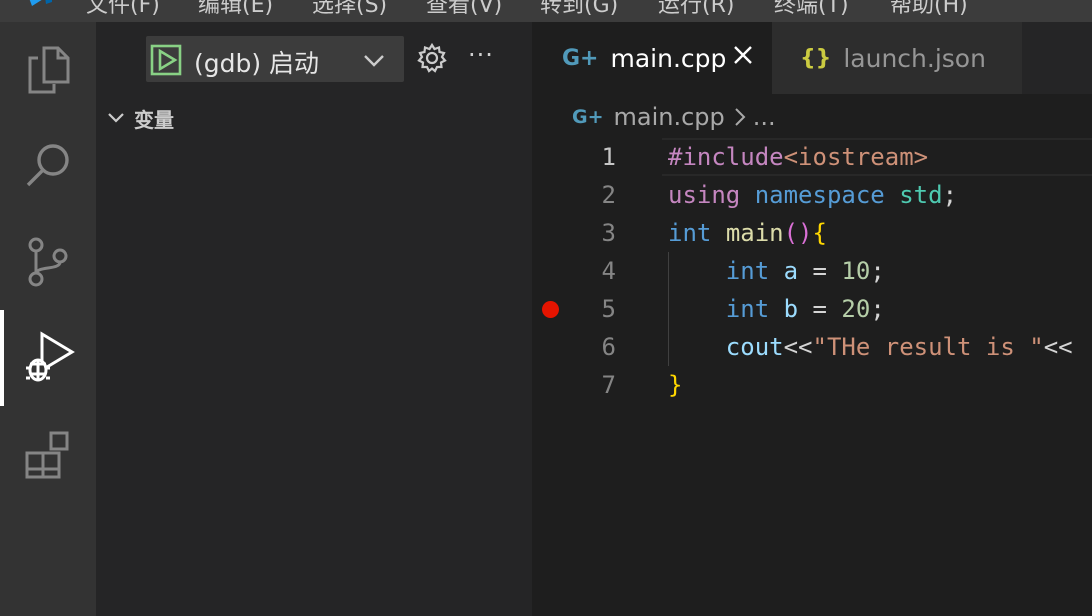 The width and height of the screenshot is (1092, 616). What do you see at coordinates (791, 271) in the screenshot?
I see `token: a` at bounding box center [791, 271].